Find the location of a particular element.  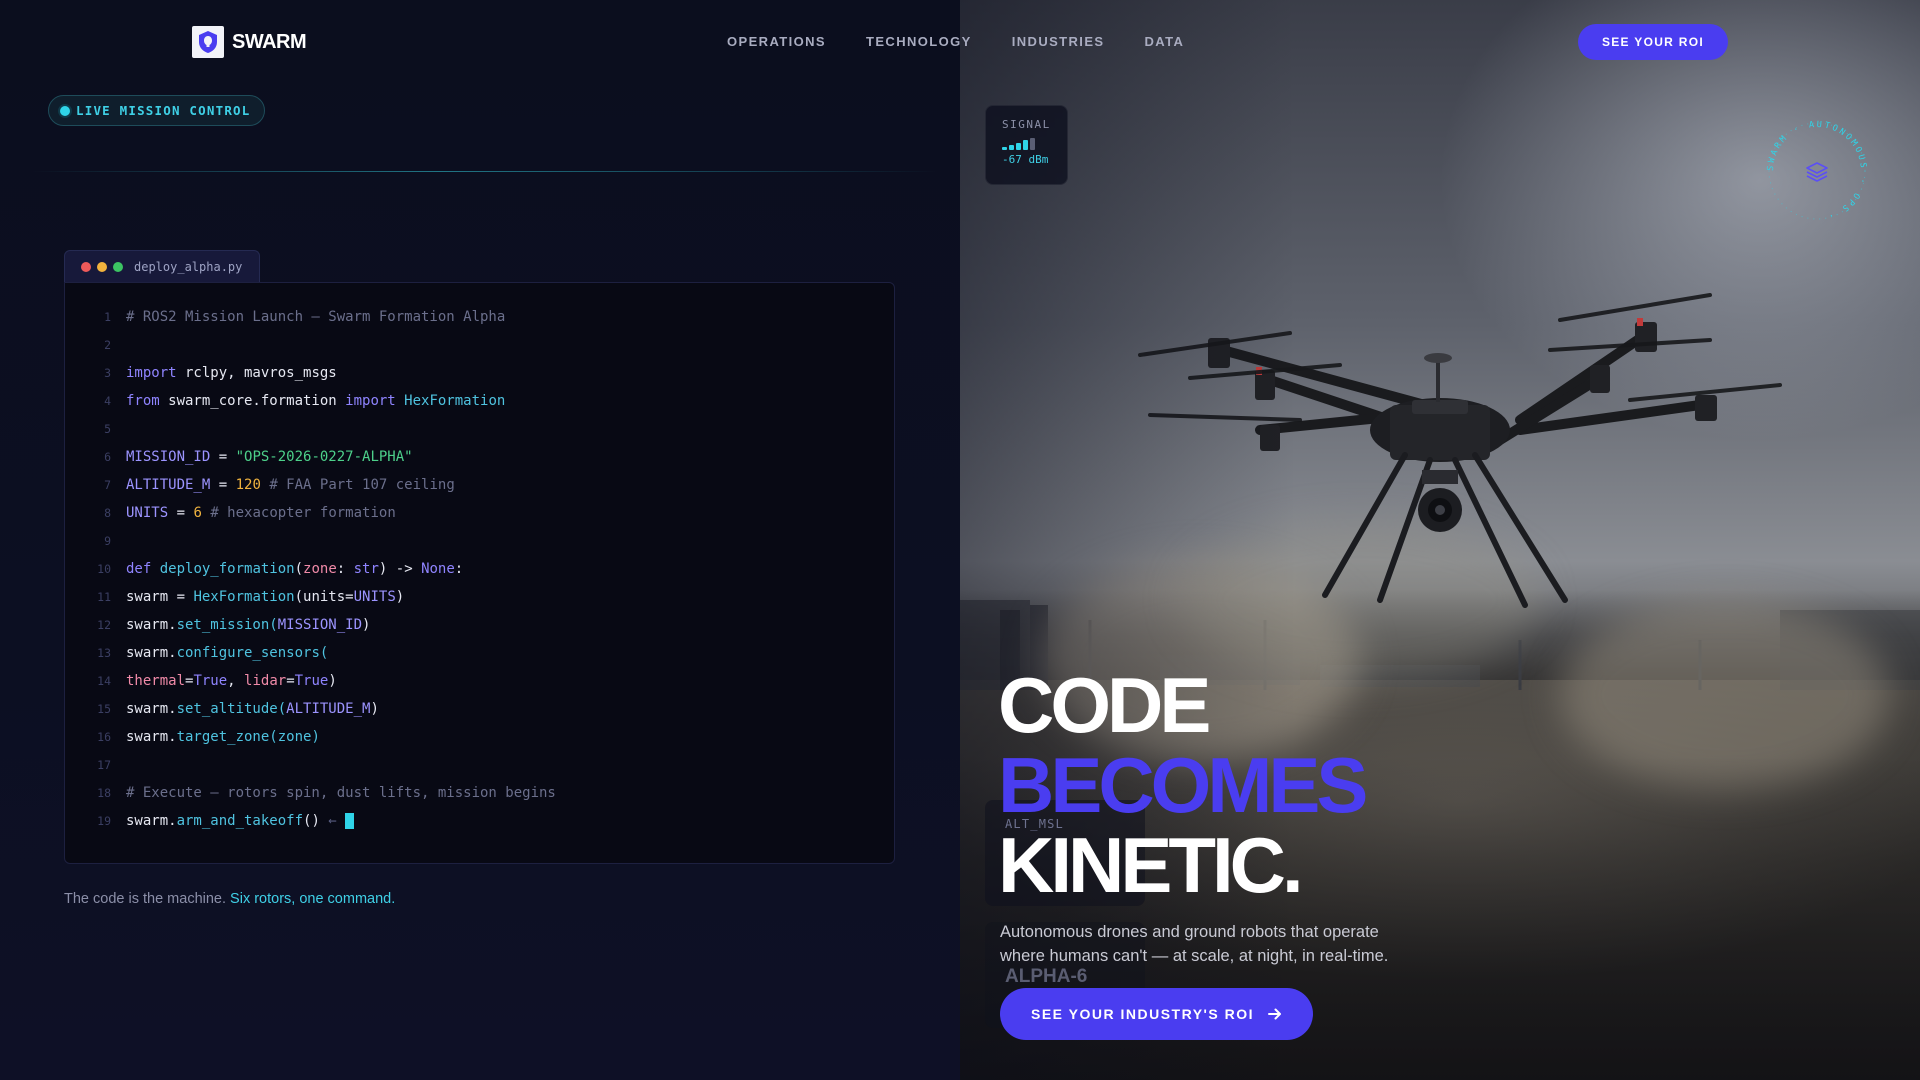

code-constant: ALTITUDE_M is located at coordinates (328, 709).